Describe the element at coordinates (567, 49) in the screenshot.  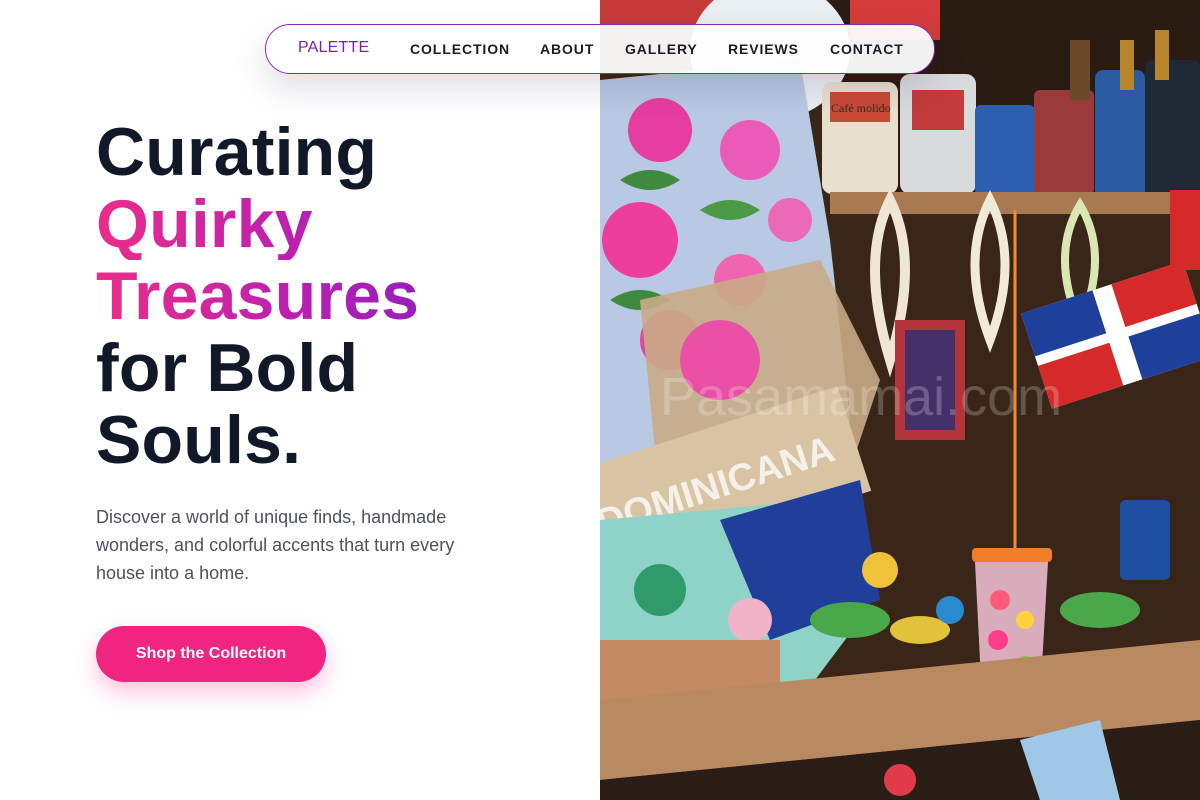
I see `nav-link-about: ABOUT` at that location.